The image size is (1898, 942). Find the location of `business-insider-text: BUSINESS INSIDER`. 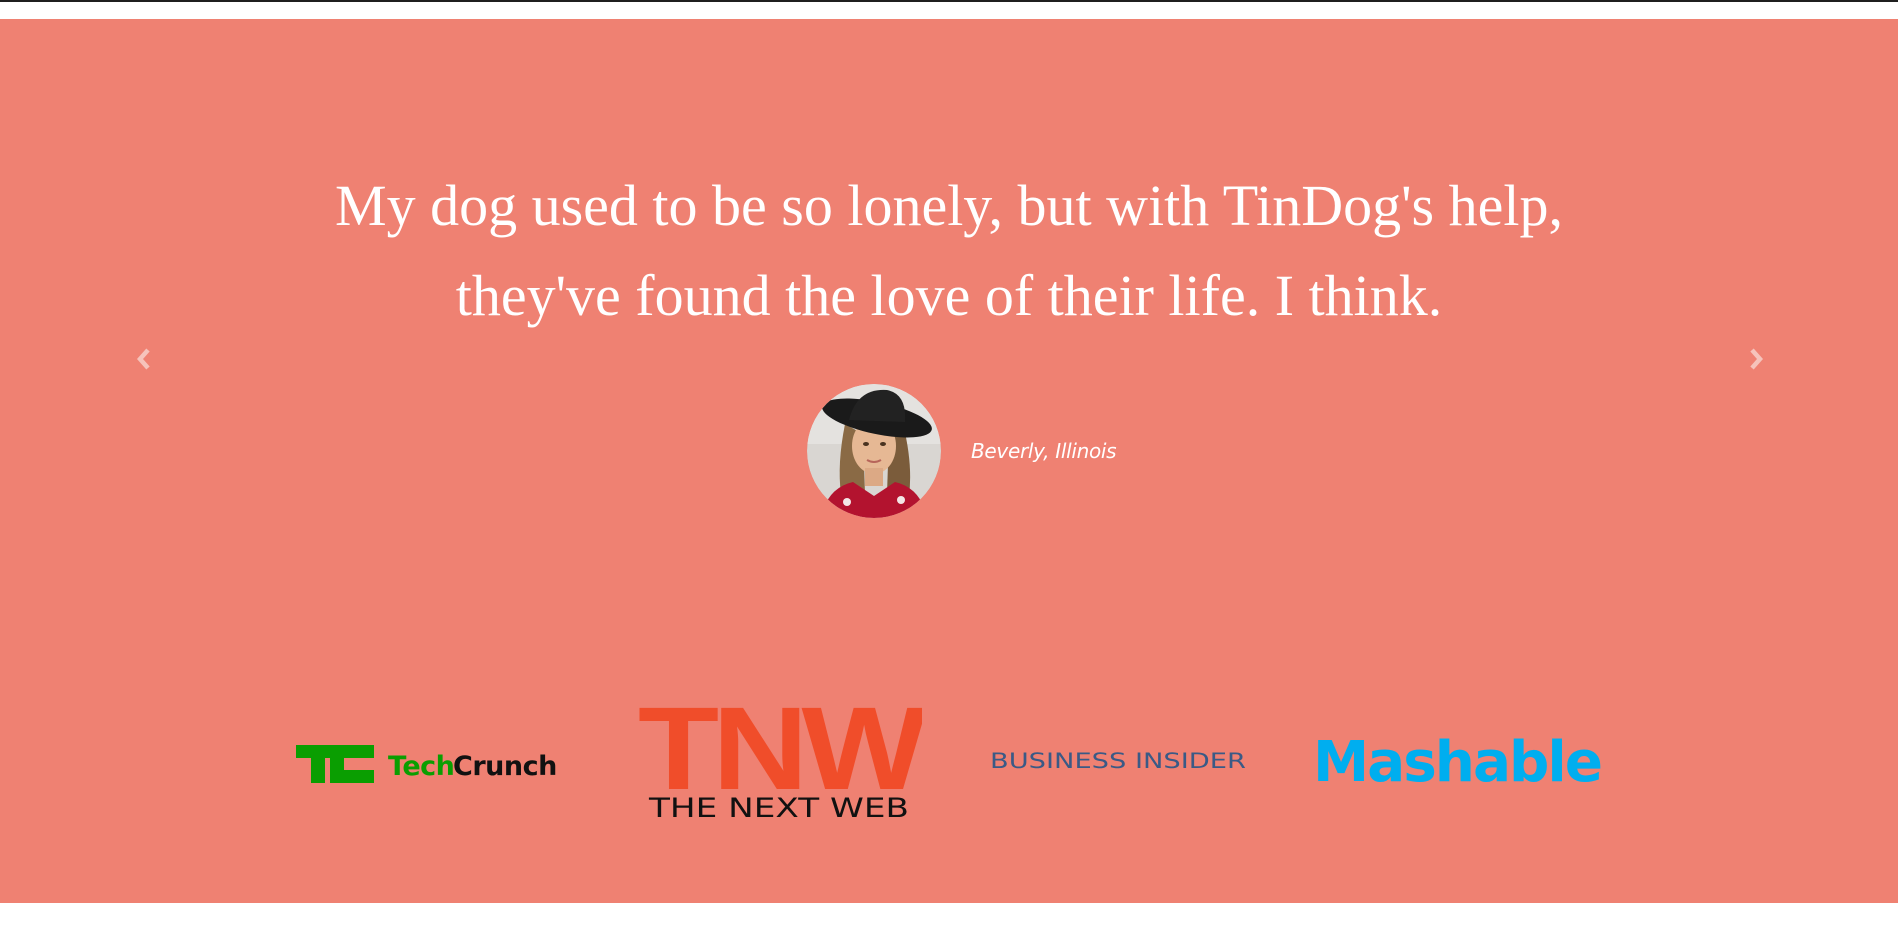

business-insider-text: BUSINESS INSIDER is located at coordinates (1118, 761).